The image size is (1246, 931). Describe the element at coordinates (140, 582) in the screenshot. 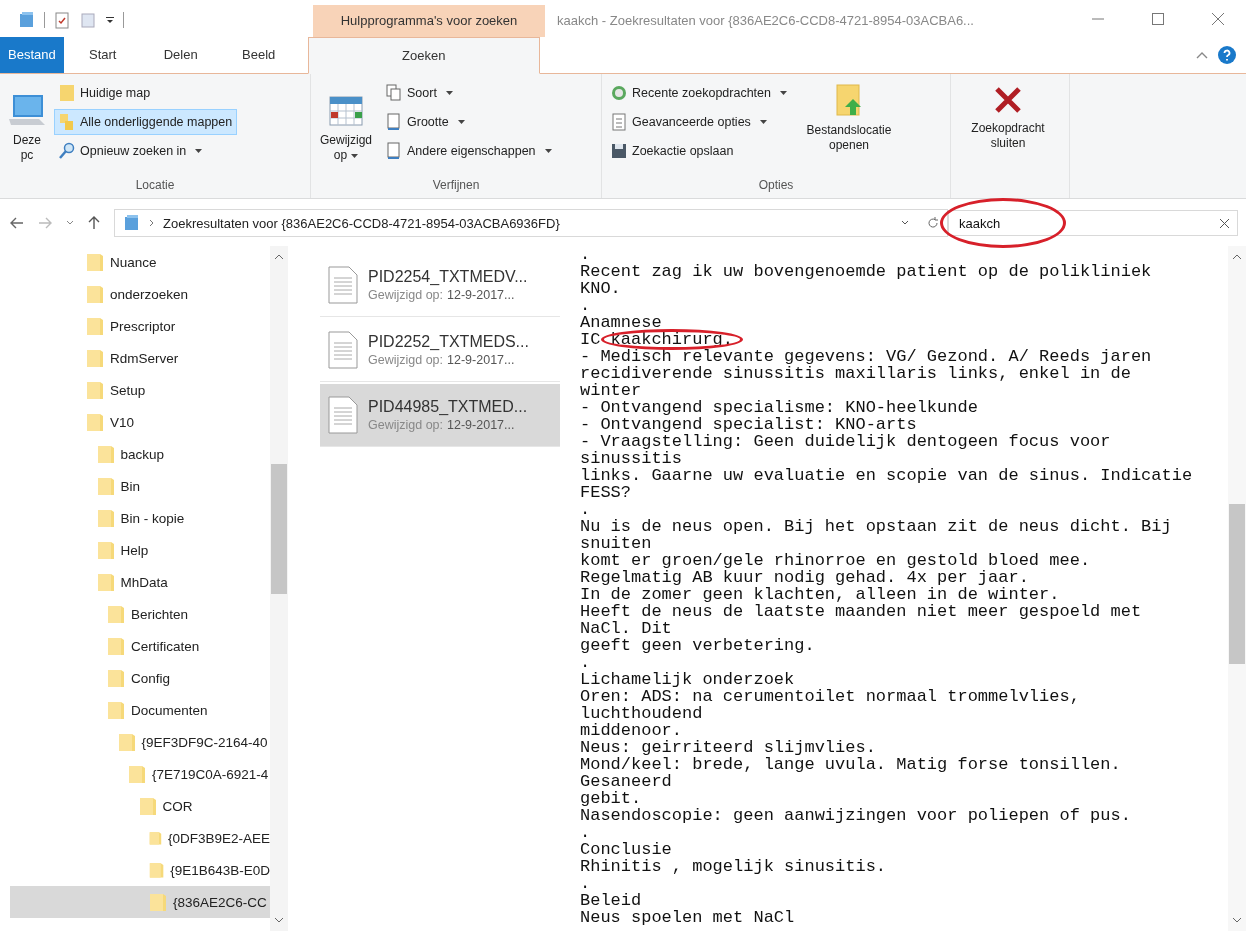

I see `folder-tree-item: MhData` at that location.